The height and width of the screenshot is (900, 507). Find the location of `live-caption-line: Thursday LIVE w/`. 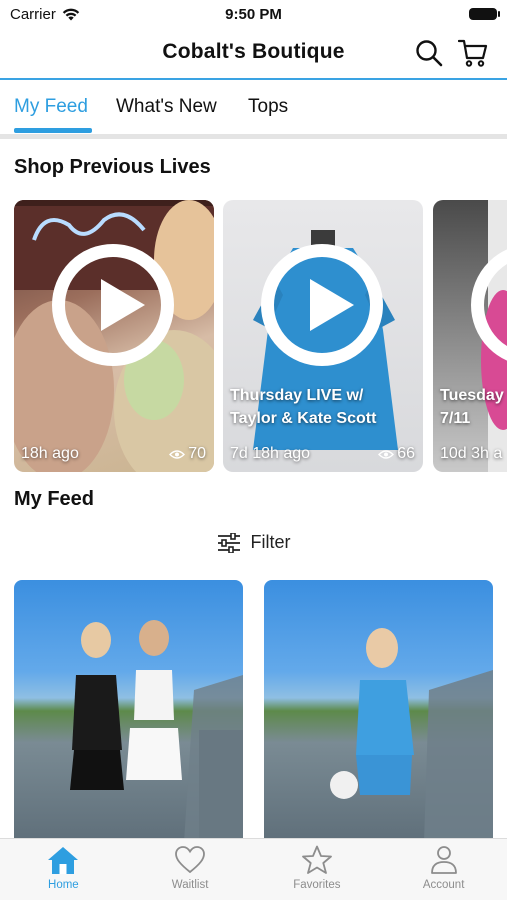

live-caption-line: Thursday LIVE w/ is located at coordinates (297, 395).